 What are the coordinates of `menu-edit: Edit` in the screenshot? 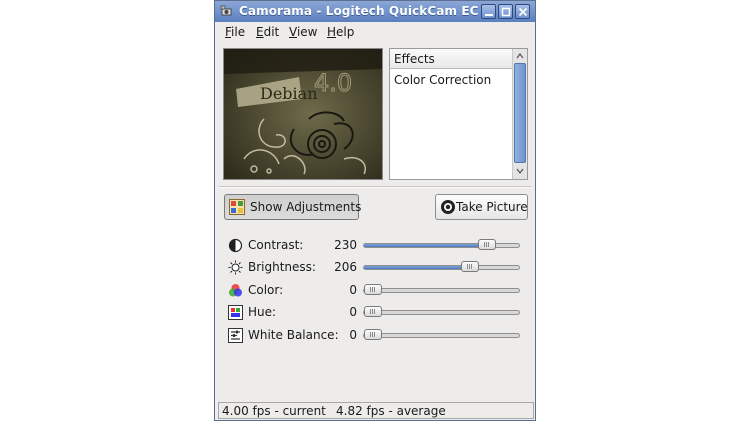 It's located at (267, 32).